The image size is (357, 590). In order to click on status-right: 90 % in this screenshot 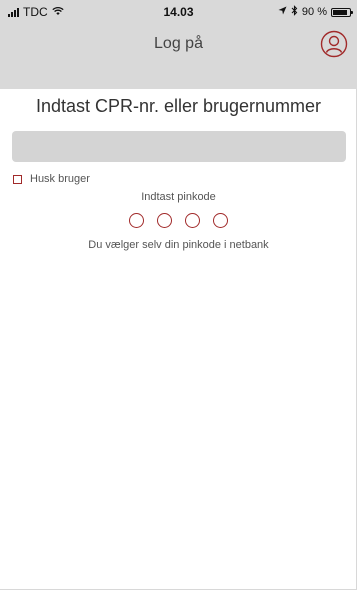, I will do `click(315, 12)`.